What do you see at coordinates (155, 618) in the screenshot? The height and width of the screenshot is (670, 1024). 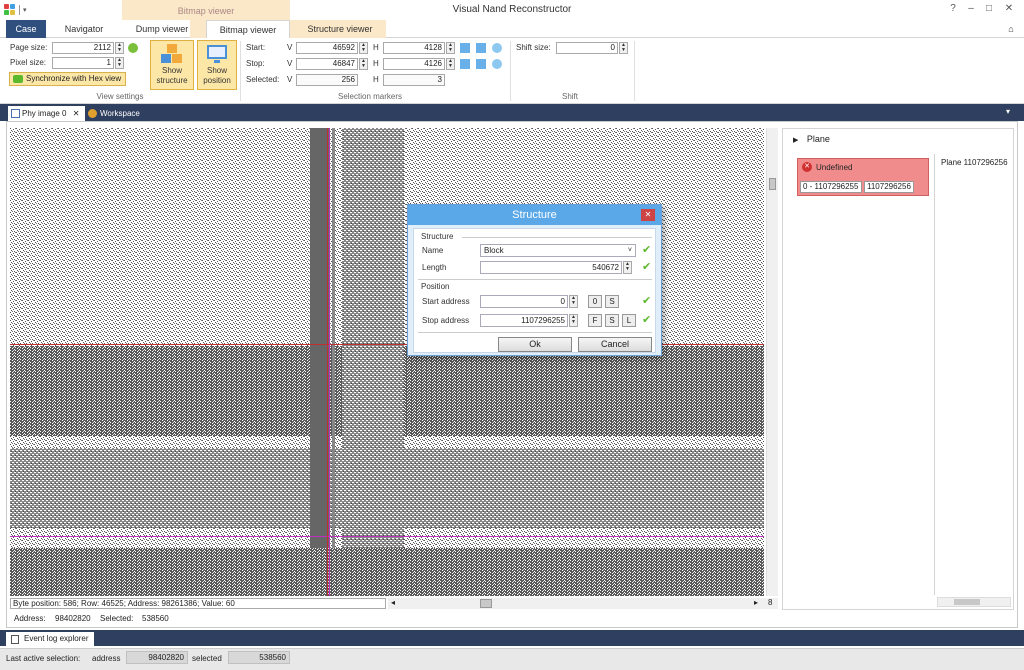 I see `selected-value: 538560` at bounding box center [155, 618].